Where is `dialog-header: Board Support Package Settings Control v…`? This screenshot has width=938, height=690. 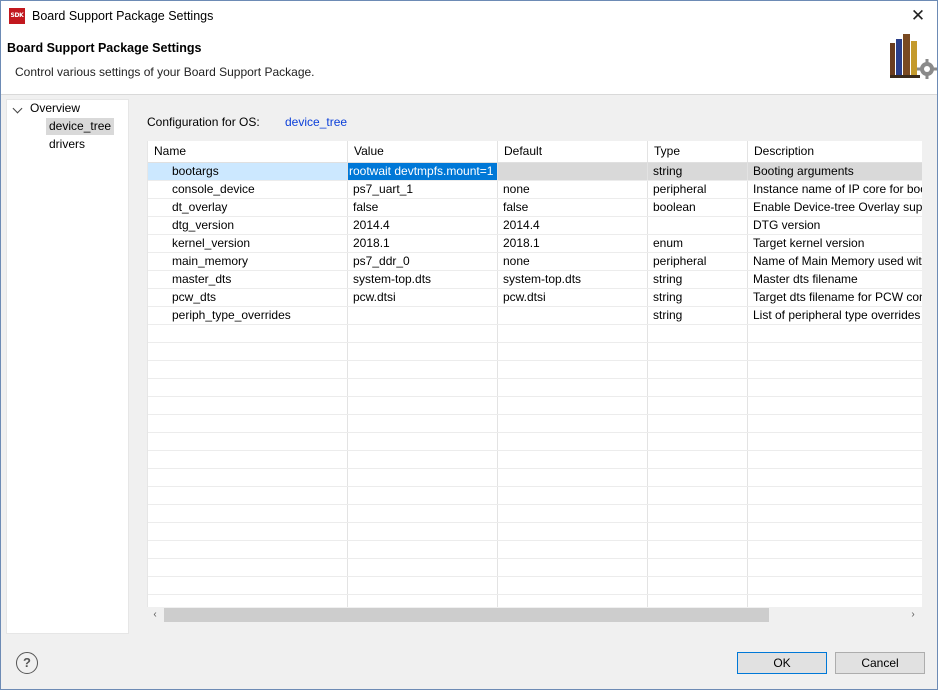 dialog-header: Board Support Package Settings Control v… is located at coordinates (469, 63).